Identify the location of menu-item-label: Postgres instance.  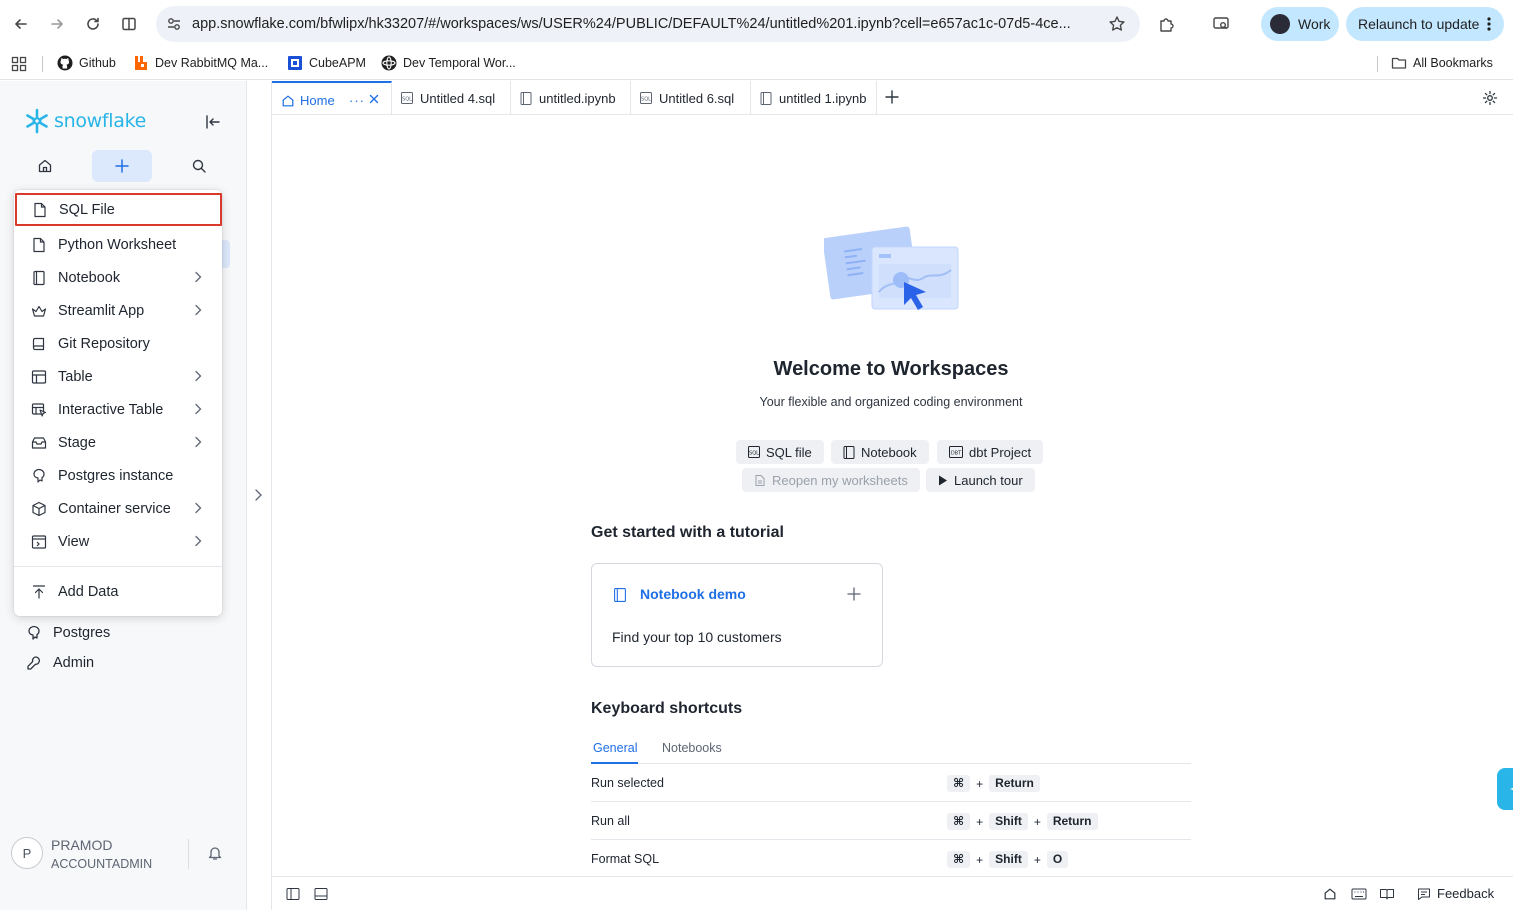
(116, 476).